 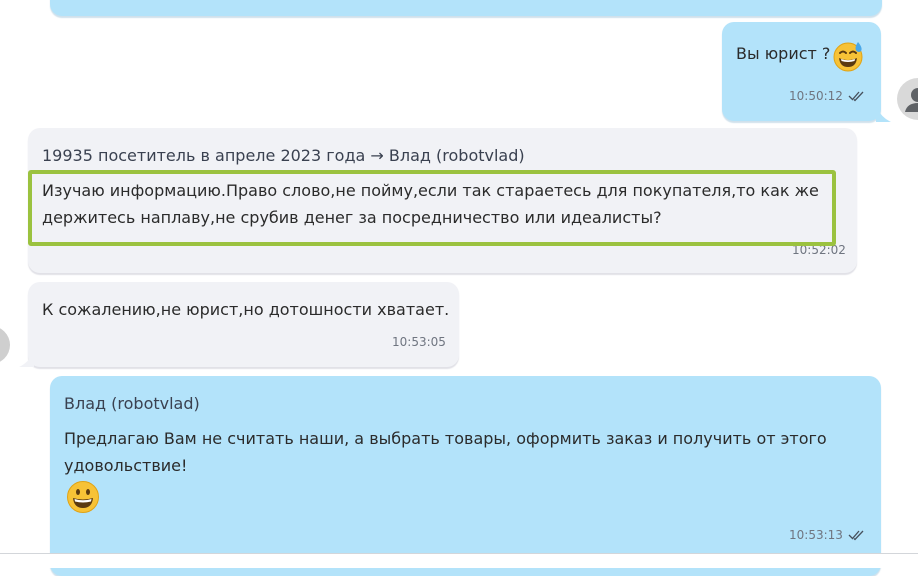 What do you see at coordinates (816, 96) in the screenshot?
I see `message-time: 10:50:12` at bounding box center [816, 96].